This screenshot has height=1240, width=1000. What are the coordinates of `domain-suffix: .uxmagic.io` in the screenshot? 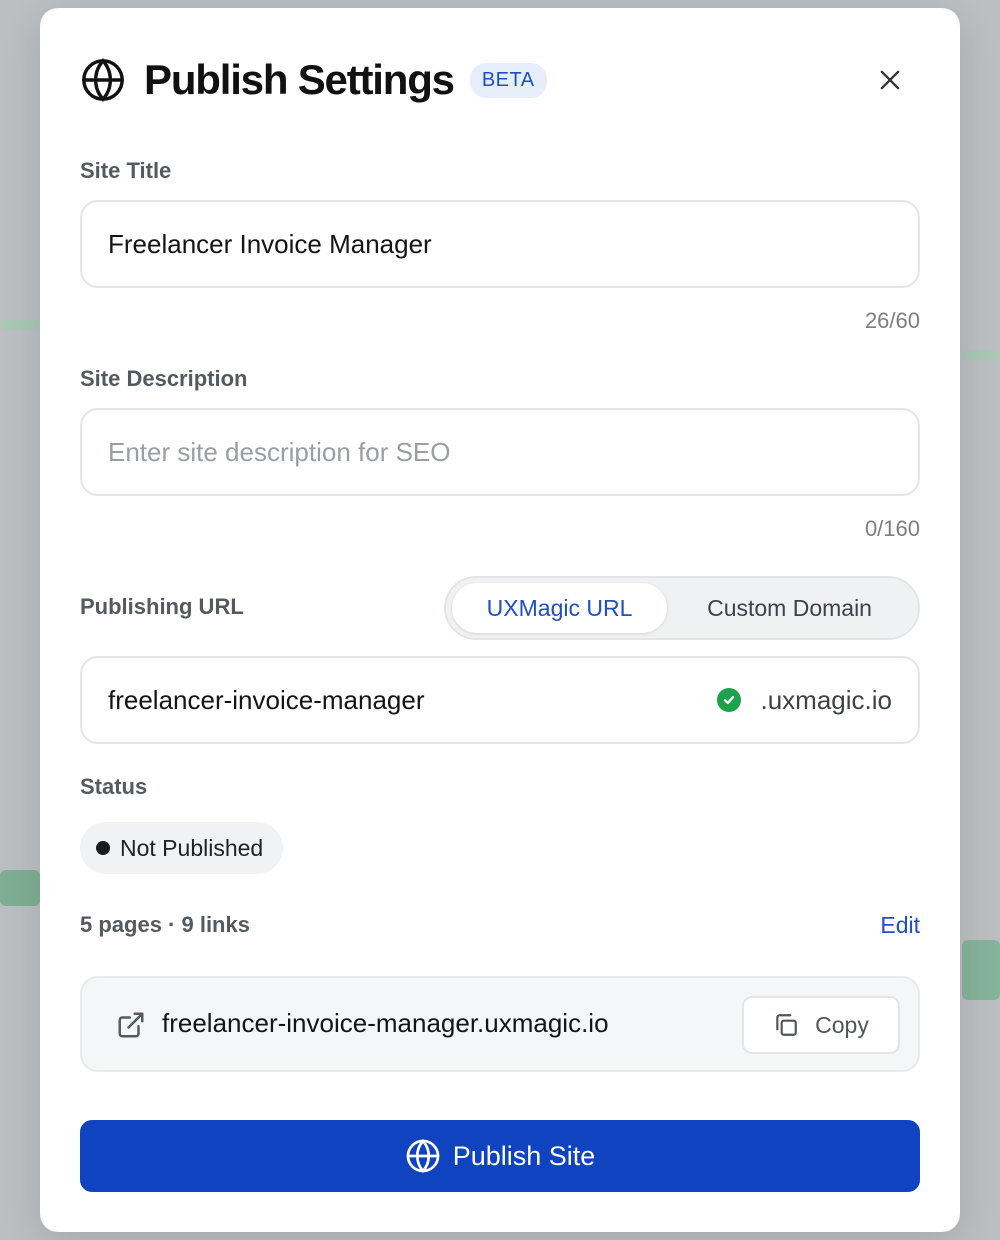 It's located at (826, 699).